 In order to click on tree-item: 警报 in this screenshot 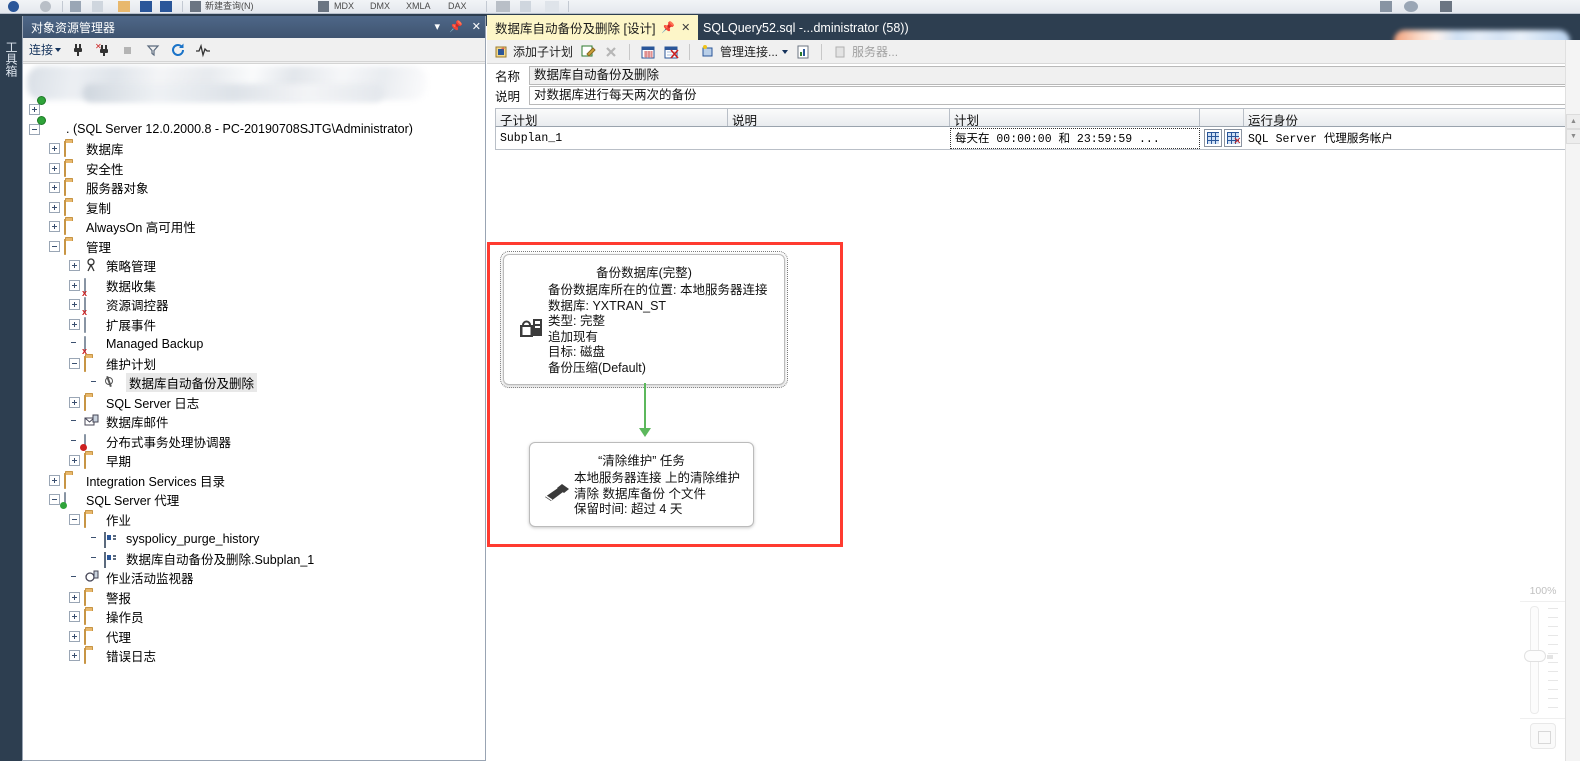, I will do `click(254, 598)`.